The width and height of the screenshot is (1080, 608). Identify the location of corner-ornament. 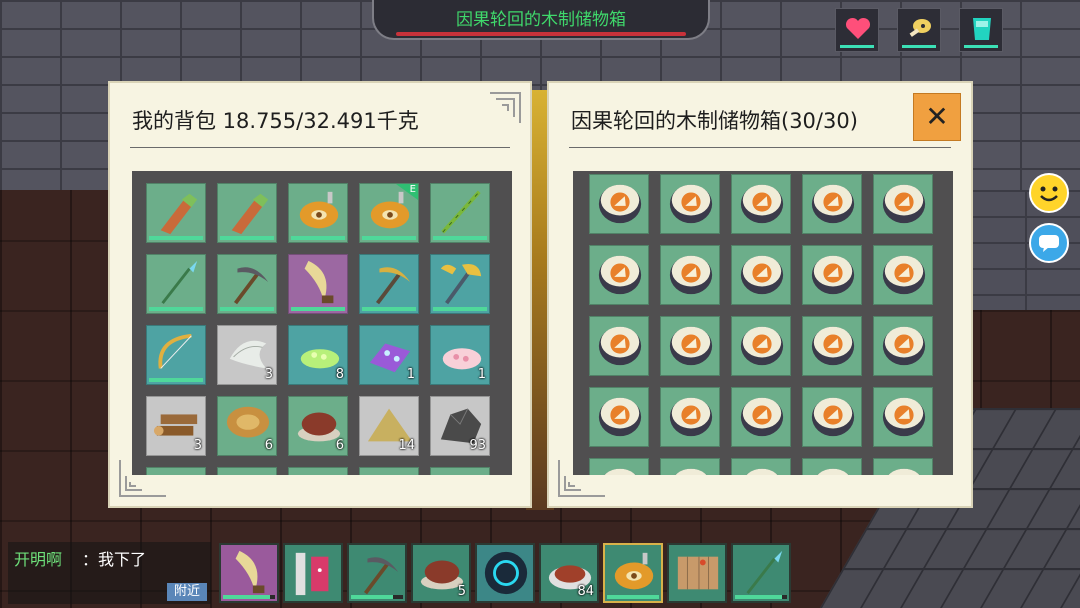
(505, 107).